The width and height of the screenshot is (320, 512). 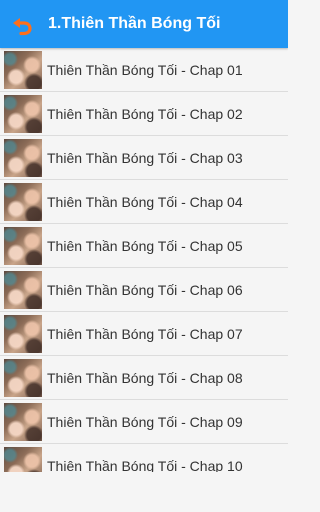 I want to click on chapter-label: Thiên Thần Bóng Tối - Chap 04, so click(x=145, y=201).